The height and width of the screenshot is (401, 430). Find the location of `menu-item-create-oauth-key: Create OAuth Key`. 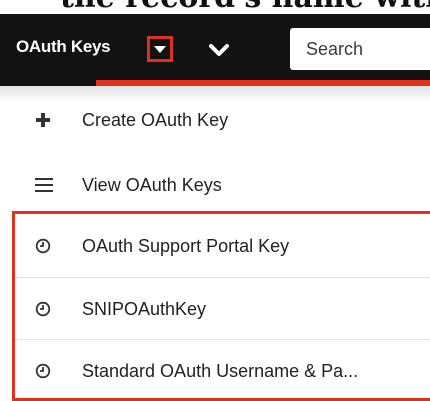

menu-item-create-oauth-key: Create OAuth Key is located at coordinates (215, 128).